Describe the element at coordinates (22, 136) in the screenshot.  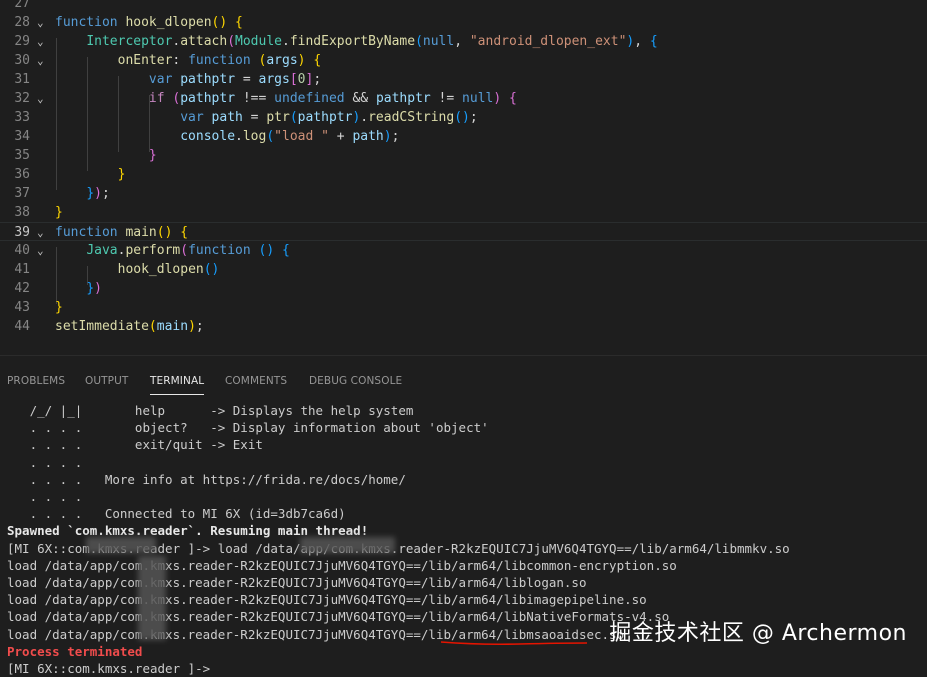
I see `line-number: 34` at that location.